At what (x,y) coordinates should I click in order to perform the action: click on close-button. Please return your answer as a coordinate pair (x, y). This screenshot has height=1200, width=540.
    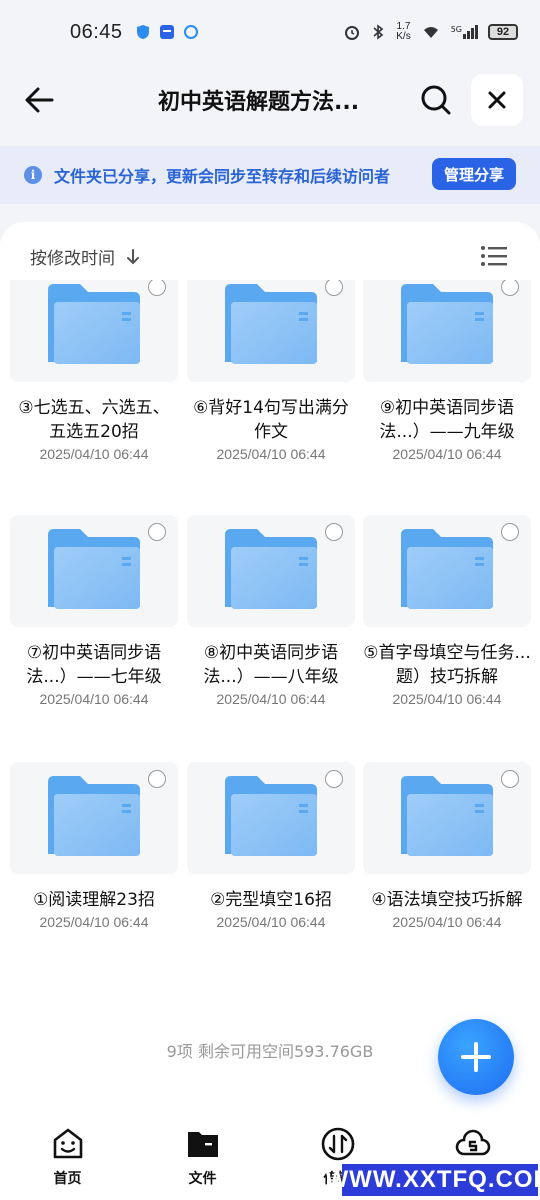
    Looking at the image, I should click on (497, 100).